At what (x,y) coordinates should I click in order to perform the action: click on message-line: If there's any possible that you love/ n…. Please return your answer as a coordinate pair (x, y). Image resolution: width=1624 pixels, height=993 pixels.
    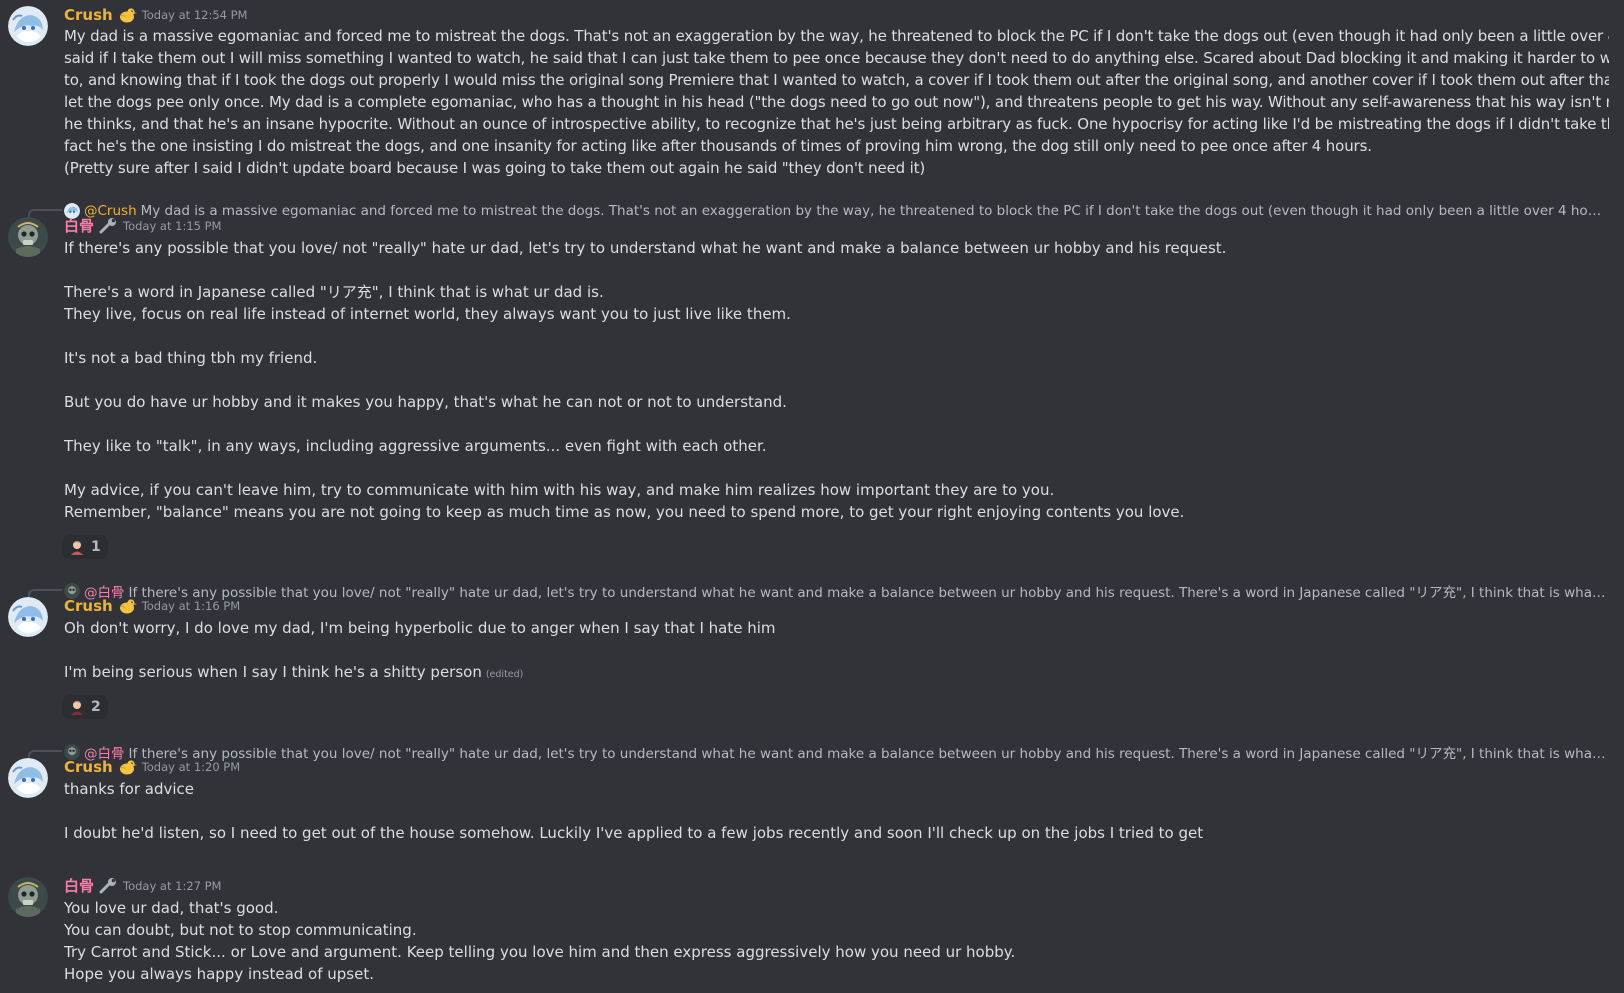
    Looking at the image, I should click on (645, 248).